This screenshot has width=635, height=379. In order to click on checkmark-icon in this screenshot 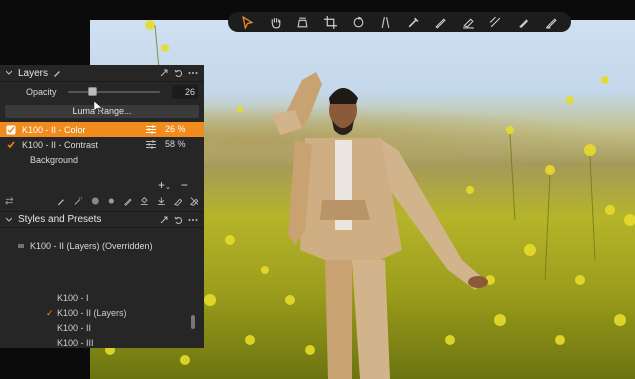, I will do `click(11, 144)`.